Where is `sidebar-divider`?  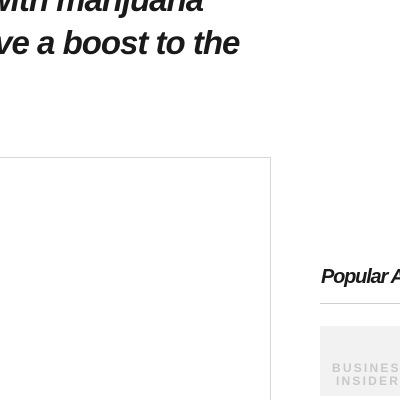
sidebar-divider is located at coordinates (360, 303).